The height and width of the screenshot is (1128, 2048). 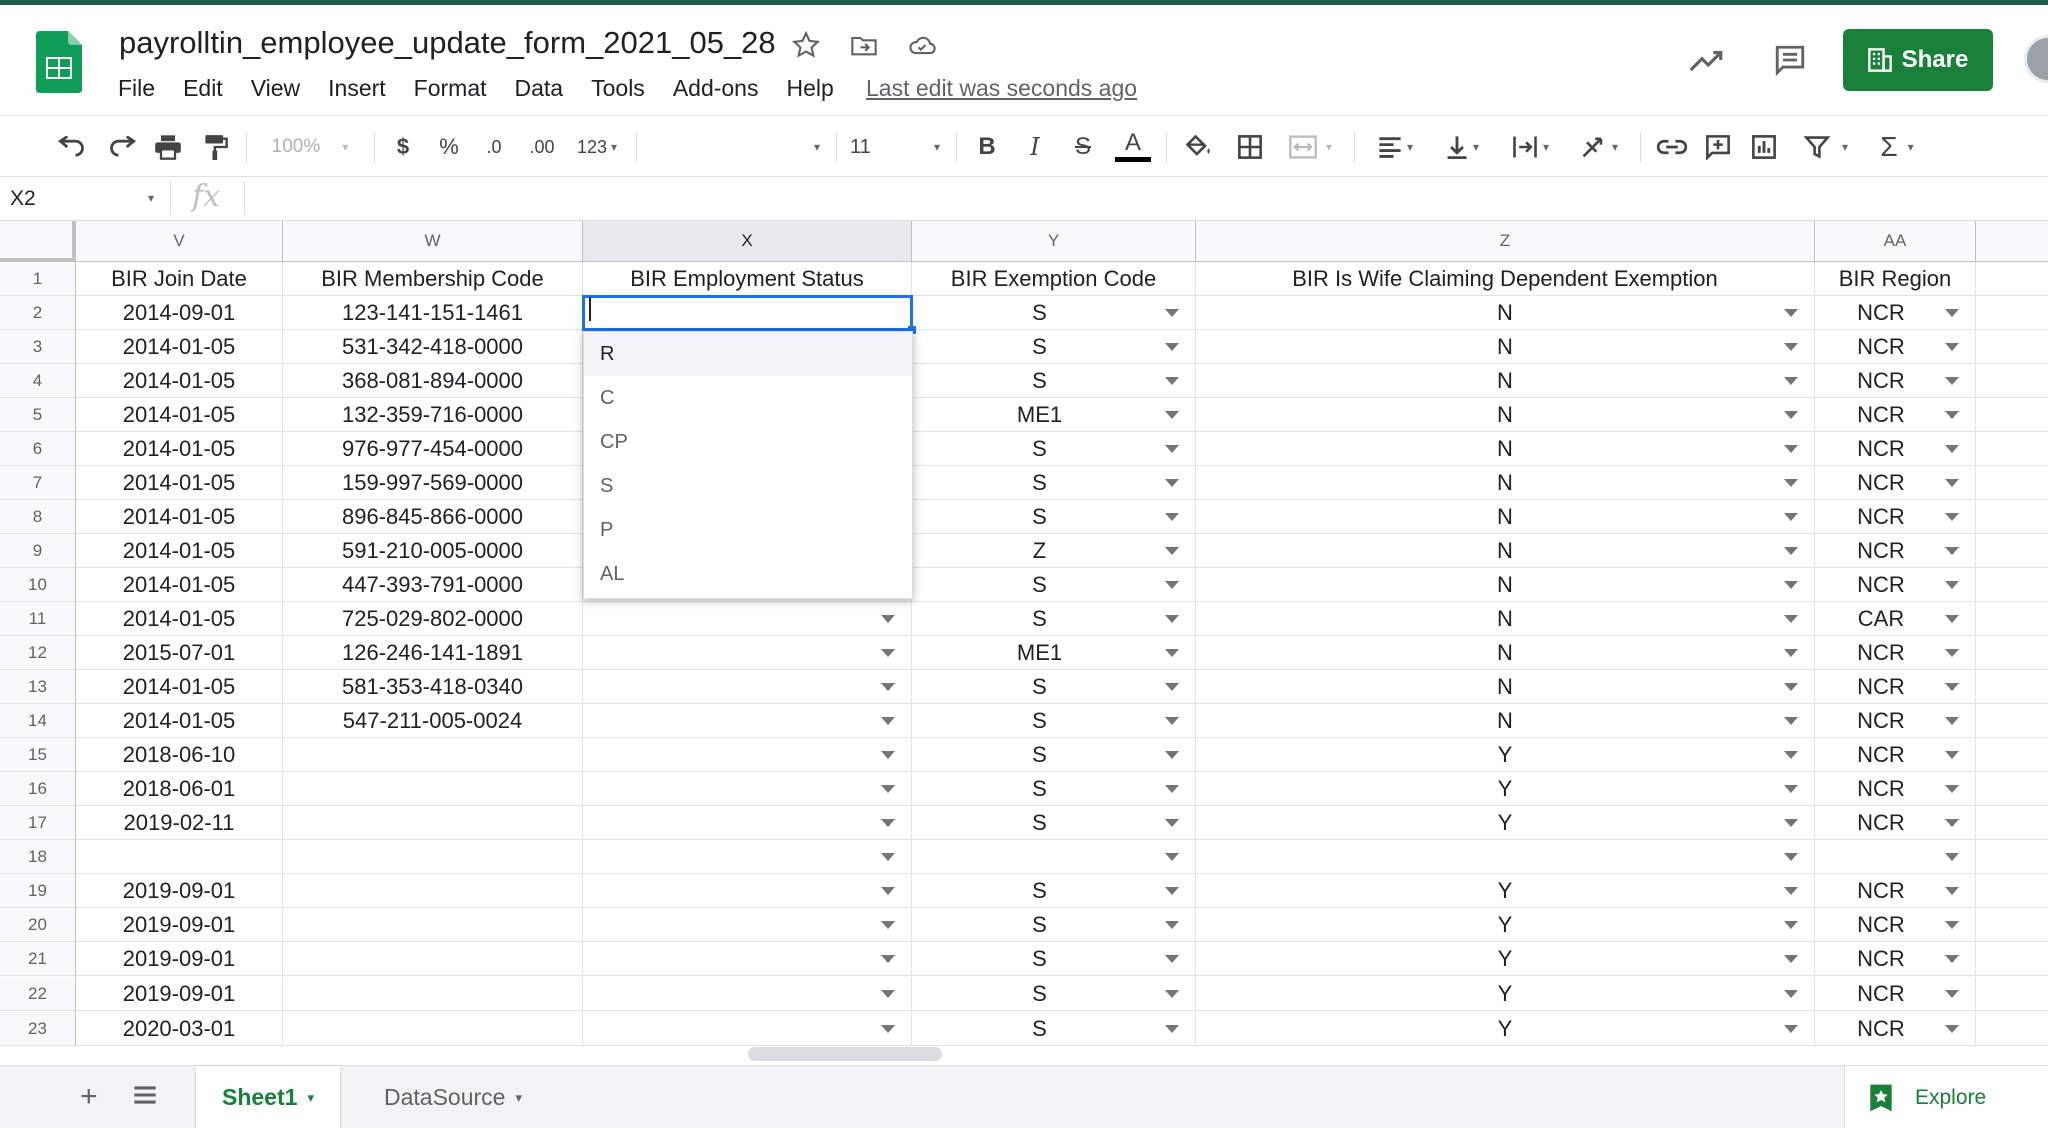 What do you see at coordinates (1035, 147) in the screenshot?
I see `italic-button: I` at bounding box center [1035, 147].